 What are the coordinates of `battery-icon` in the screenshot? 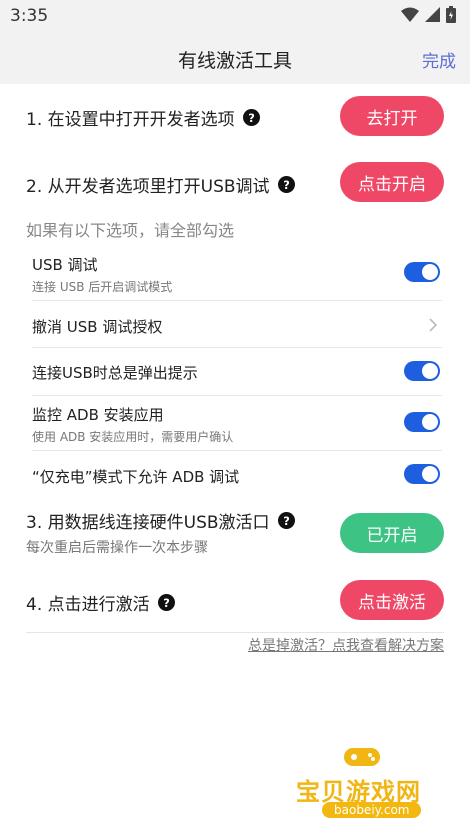 It's located at (451, 14).